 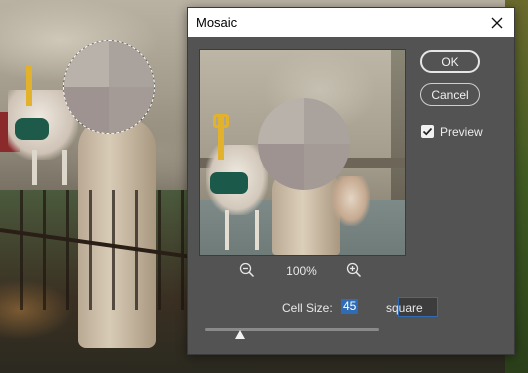 What do you see at coordinates (32, 129) in the screenshot?
I see `canvas-horse-saddle` at bounding box center [32, 129].